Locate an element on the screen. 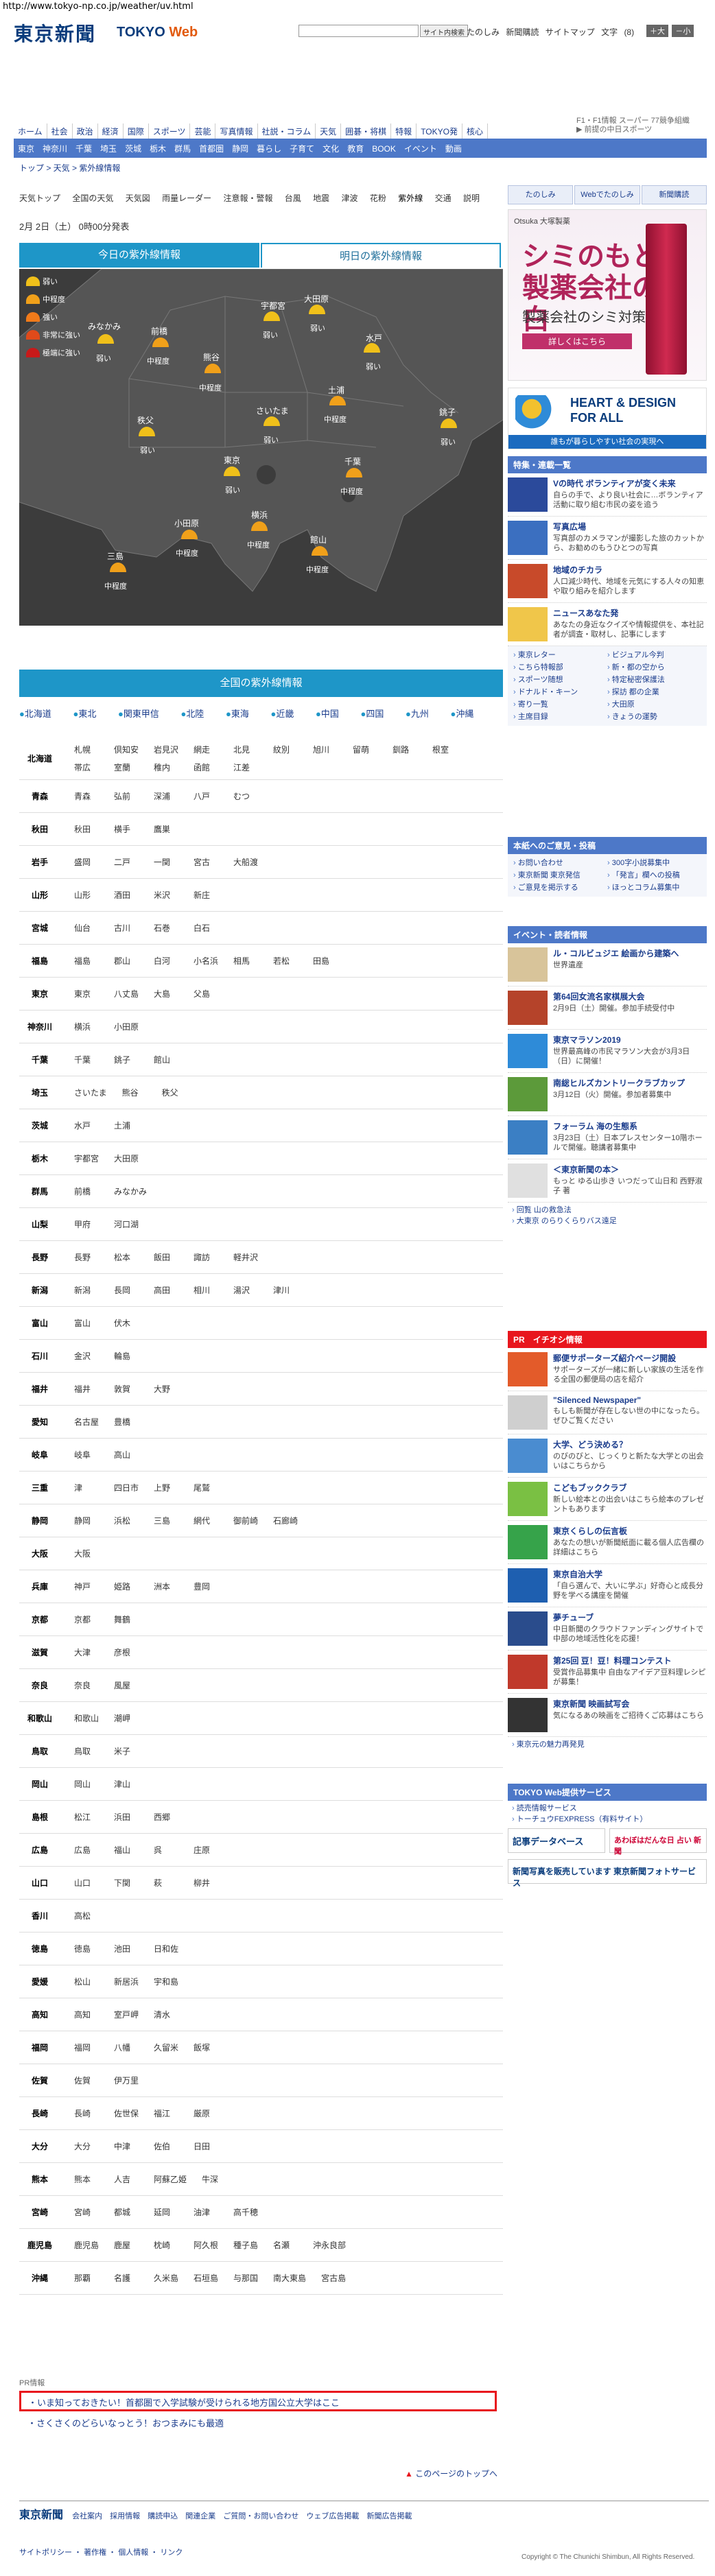  sidebar-link: 東京新聞 東京発信 is located at coordinates (560, 875).